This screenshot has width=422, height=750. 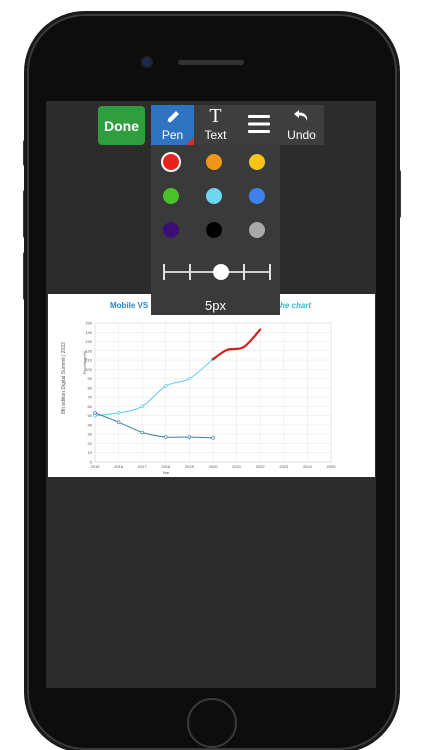 What do you see at coordinates (211, 62) in the screenshot?
I see `earpiece-speaker` at bounding box center [211, 62].